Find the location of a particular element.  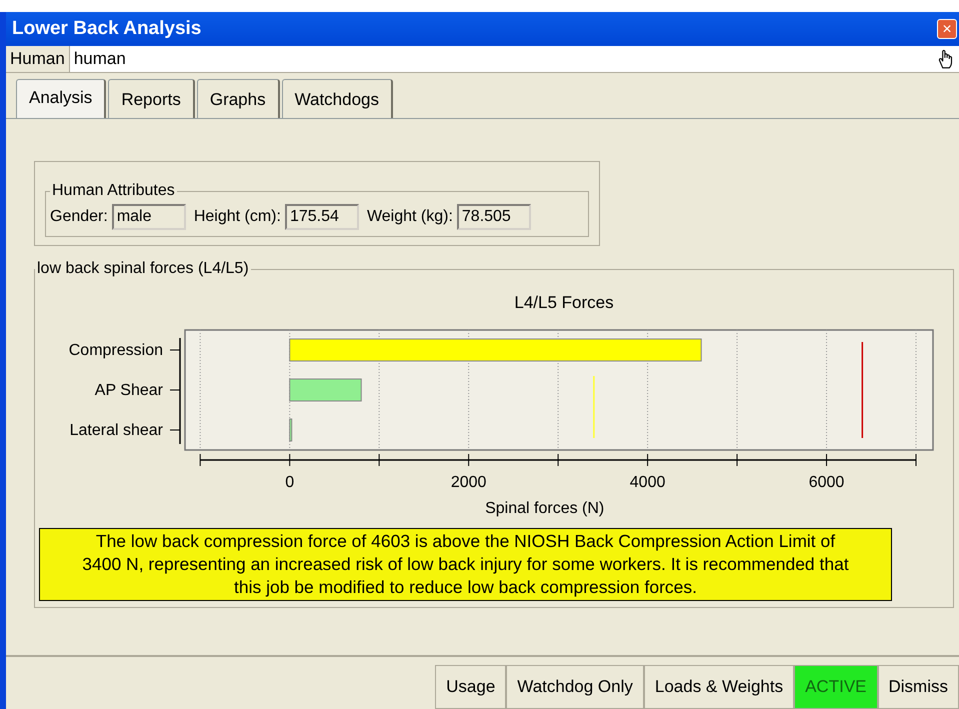

tick-label: 6000 is located at coordinates (826, 482).